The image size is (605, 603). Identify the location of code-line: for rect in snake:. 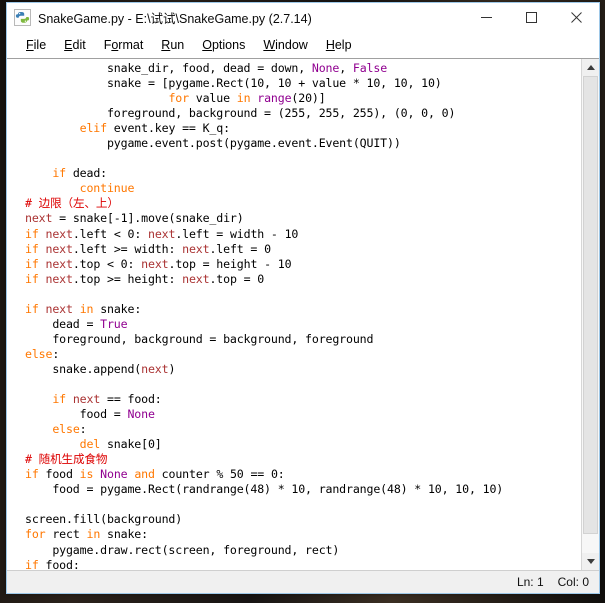
(303, 534).